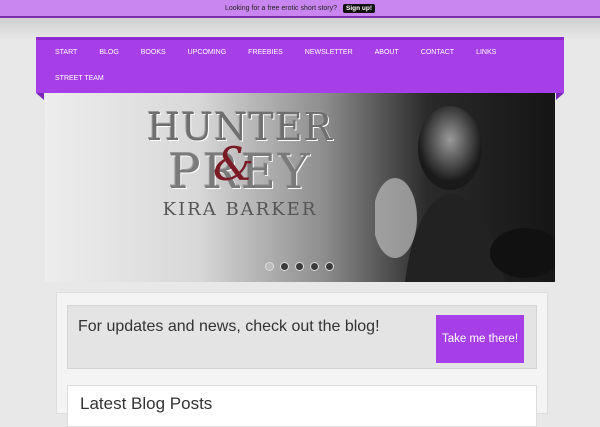 The image size is (600, 427). I want to click on promo-message: Looking for a free erotic short story?, so click(281, 8).